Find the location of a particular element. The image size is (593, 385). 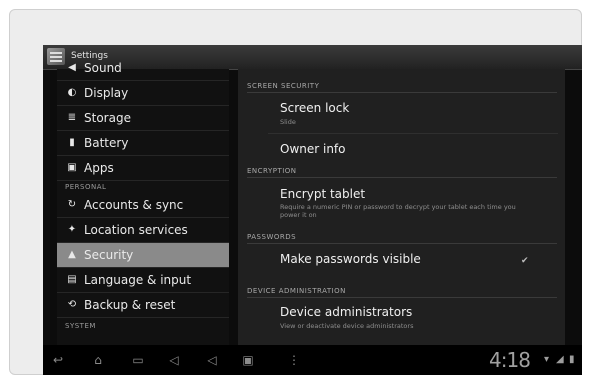

screenshot-icon: ▣ is located at coordinates (248, 360).